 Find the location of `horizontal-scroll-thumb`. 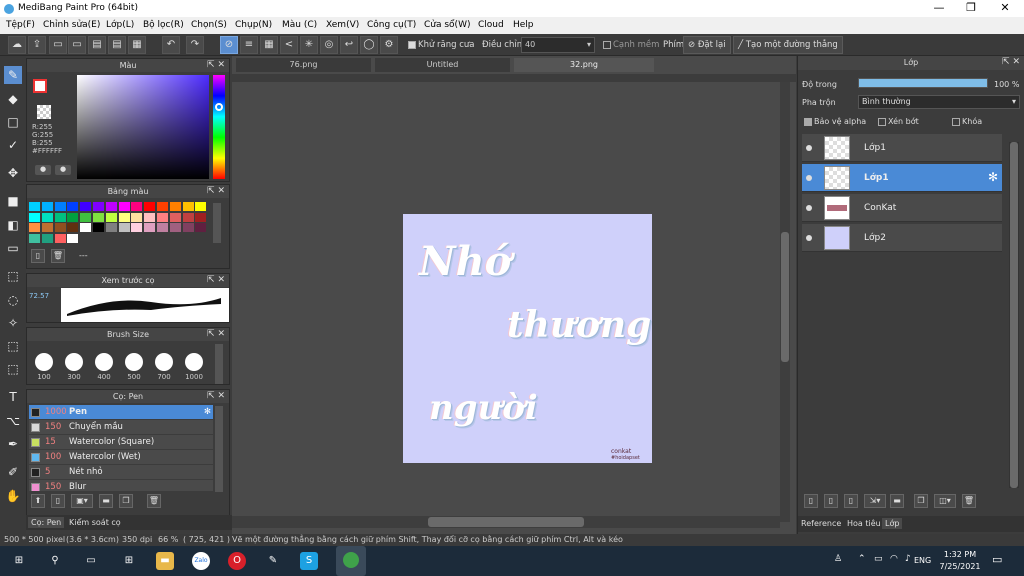

horizontal-scroll-thumb is located at coordinates (506, 522).